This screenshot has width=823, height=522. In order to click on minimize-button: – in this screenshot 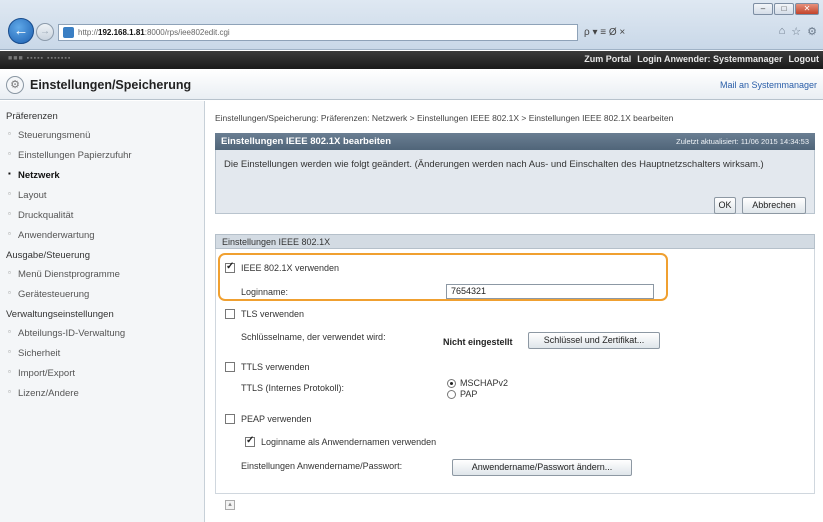, I will do `click(763, 9)`.